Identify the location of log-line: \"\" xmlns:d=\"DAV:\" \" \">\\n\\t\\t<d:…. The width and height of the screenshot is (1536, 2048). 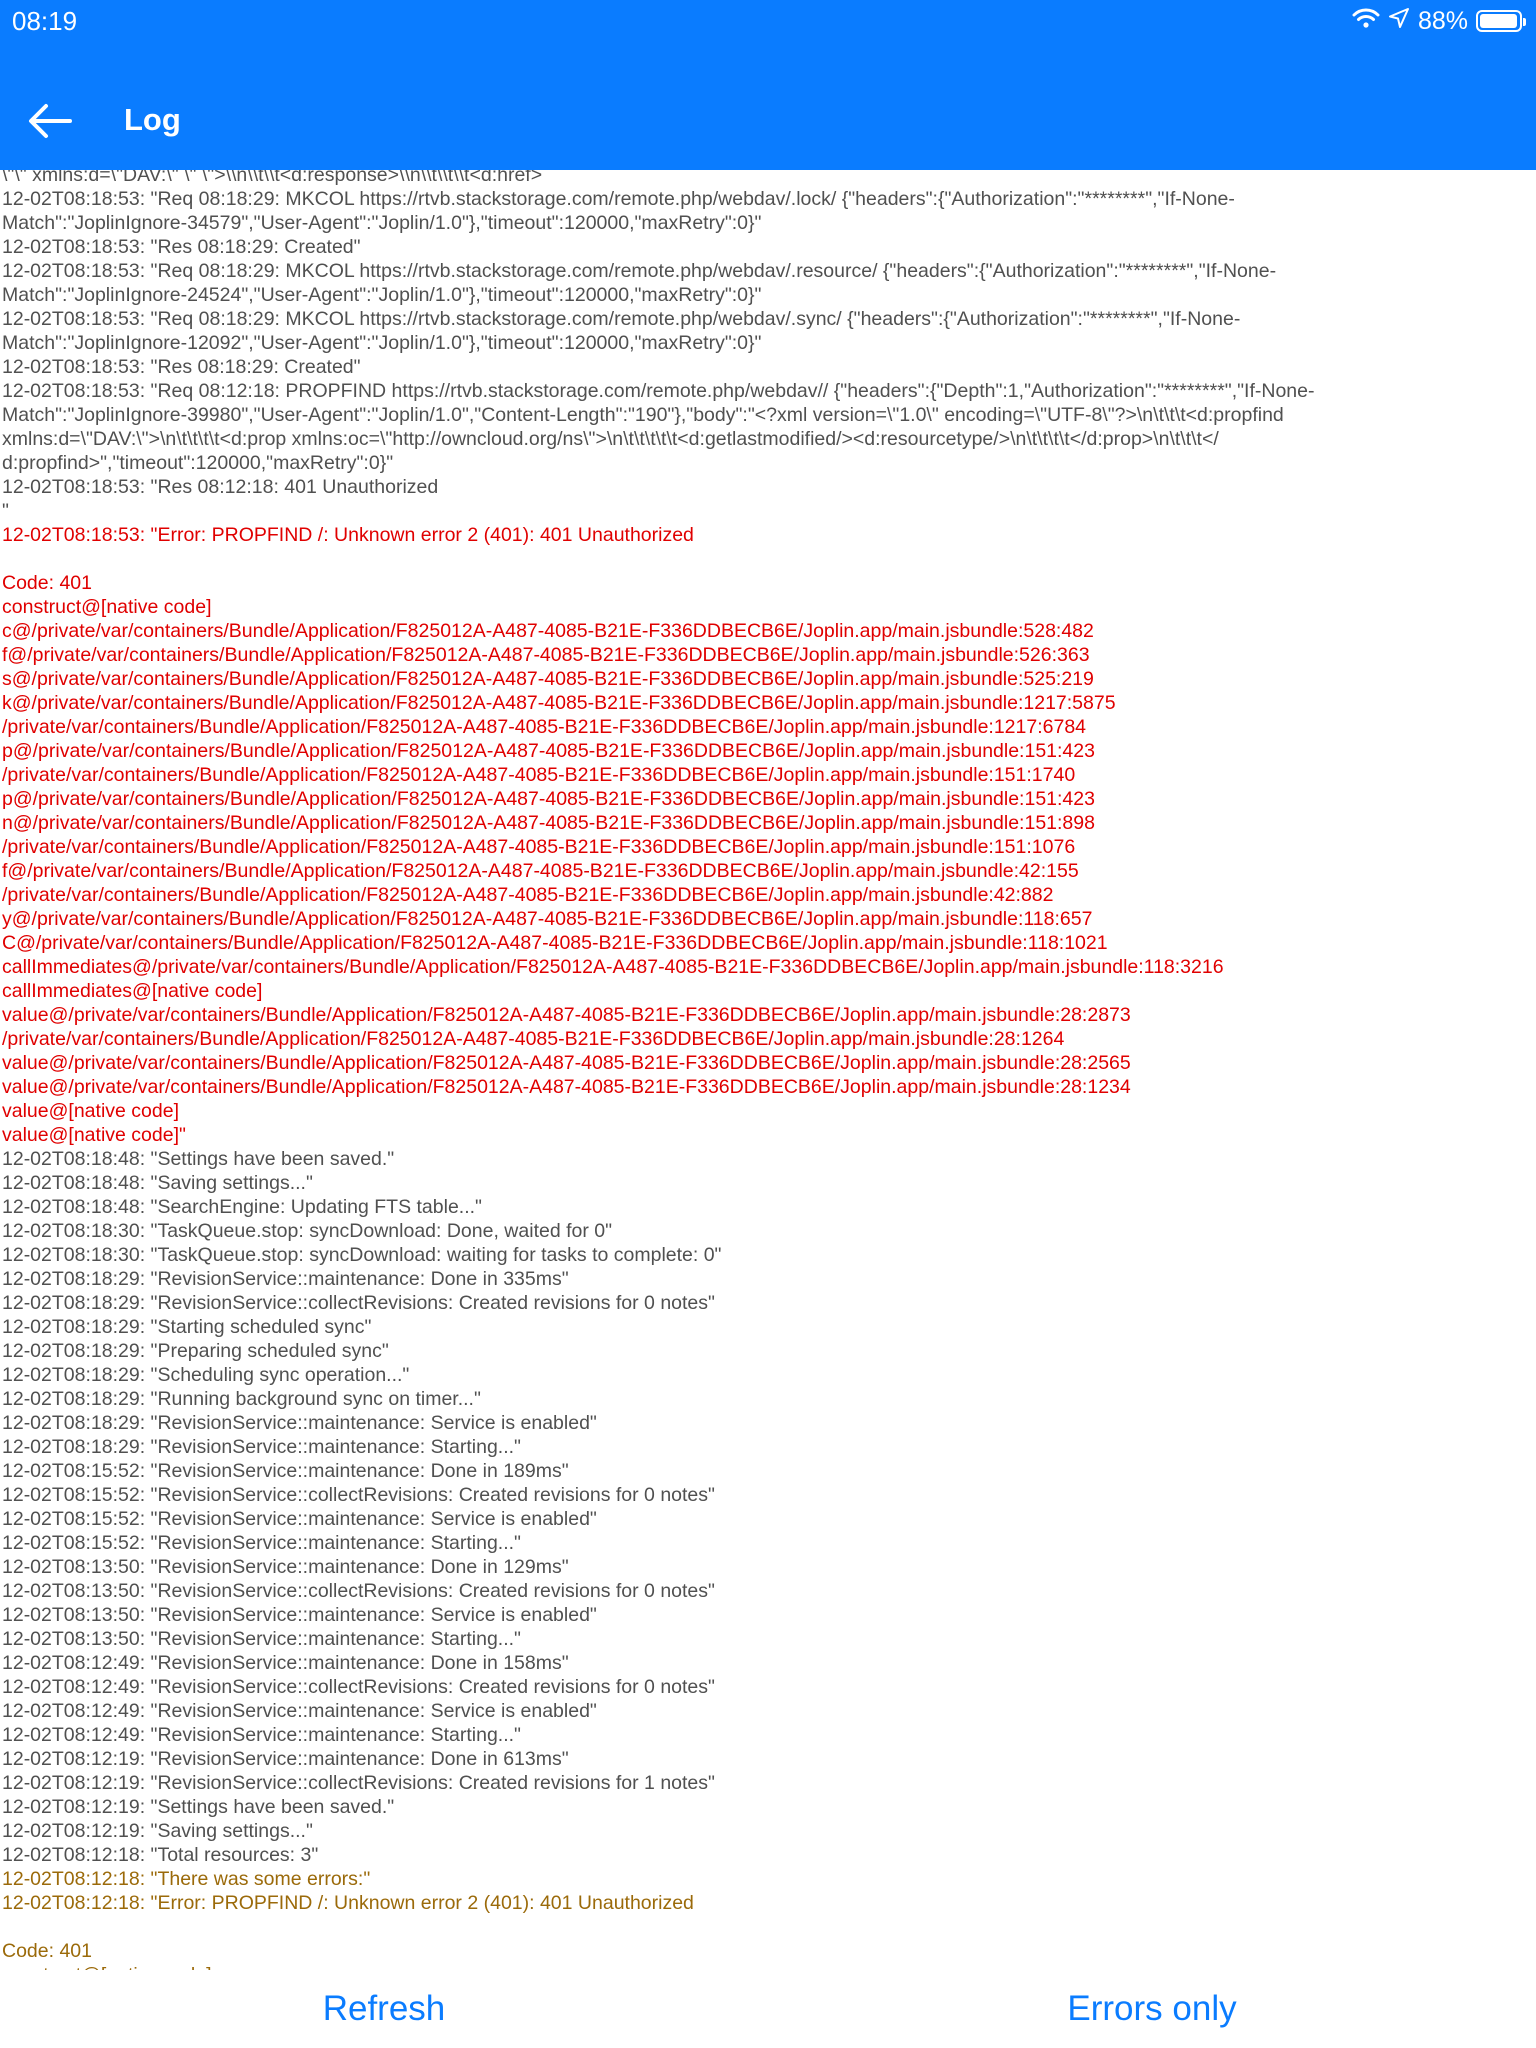
(272, 178).